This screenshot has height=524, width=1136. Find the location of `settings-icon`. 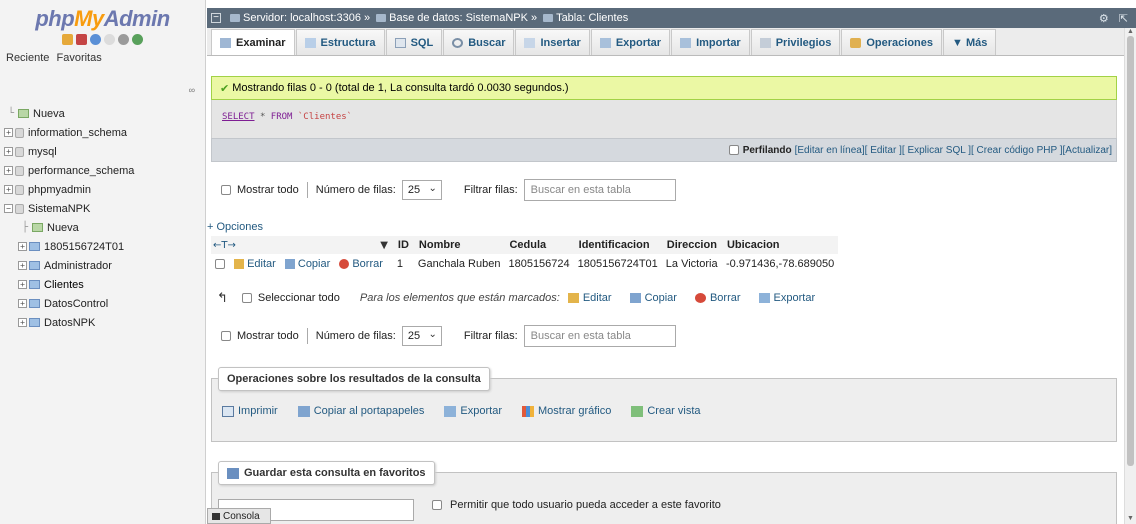

settings-icon is located at coordinates (123, 39).